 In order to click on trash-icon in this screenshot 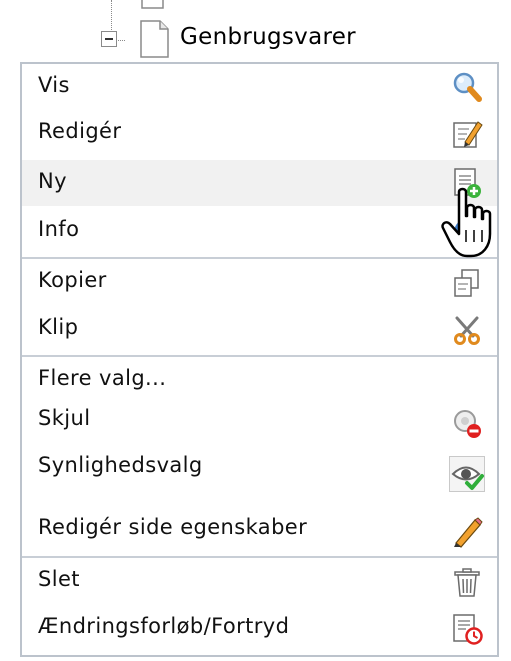, I will do `click(467, 582)`.